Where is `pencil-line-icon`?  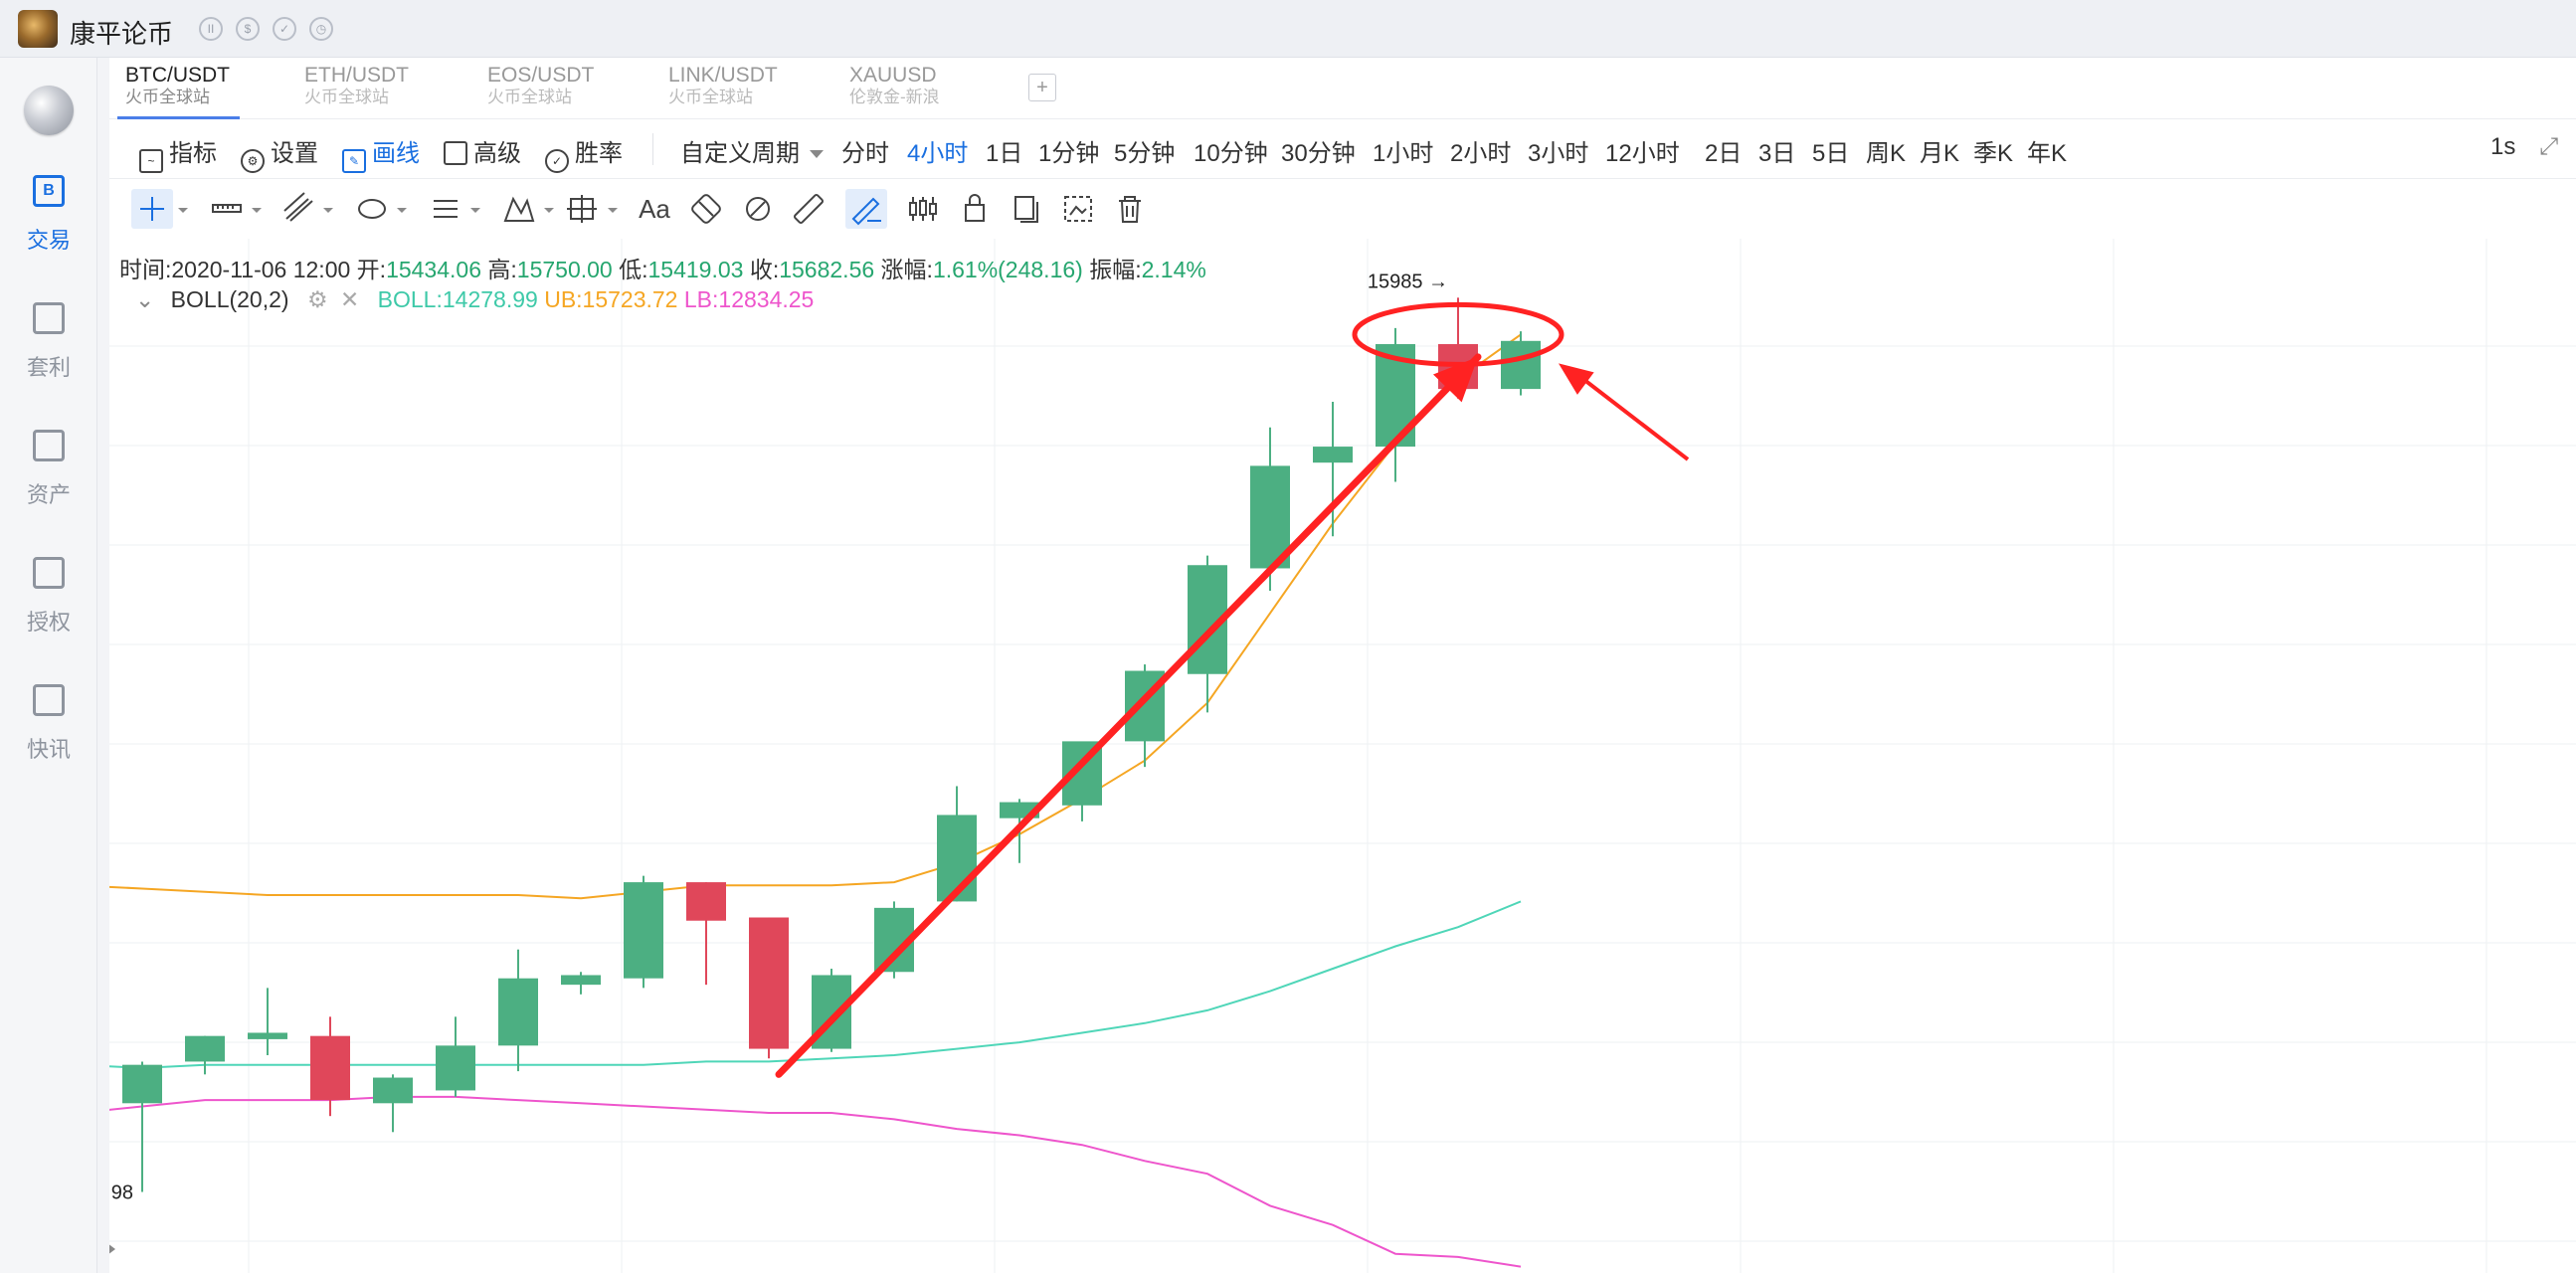
pencil-line-icon is located at coordinates (866, 211).